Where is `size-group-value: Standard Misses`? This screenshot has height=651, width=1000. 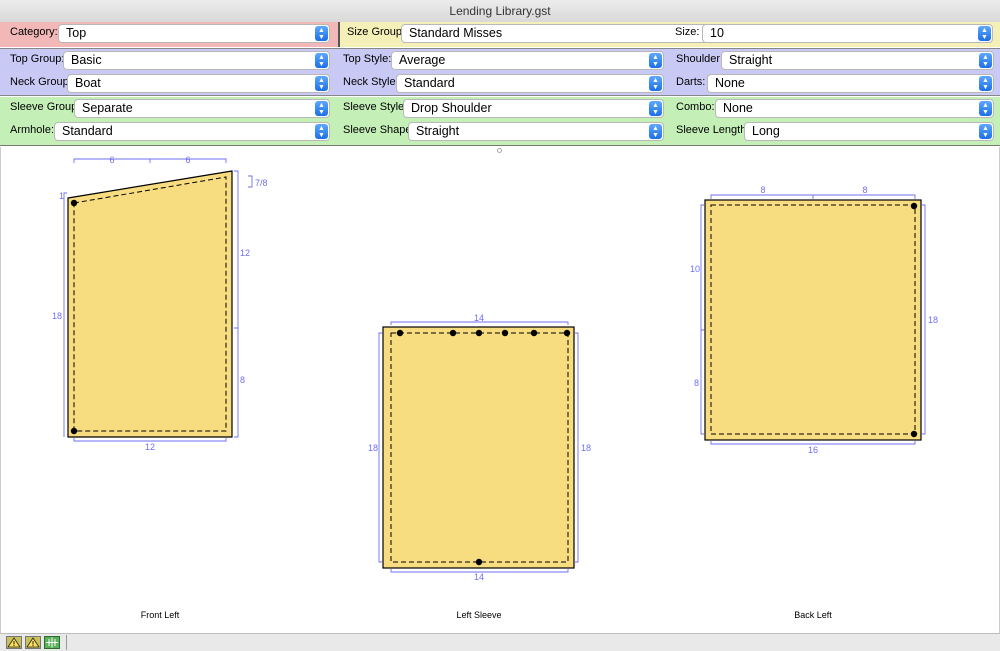 size-group-value: Standard Misses is located at coordinates (456, 33).